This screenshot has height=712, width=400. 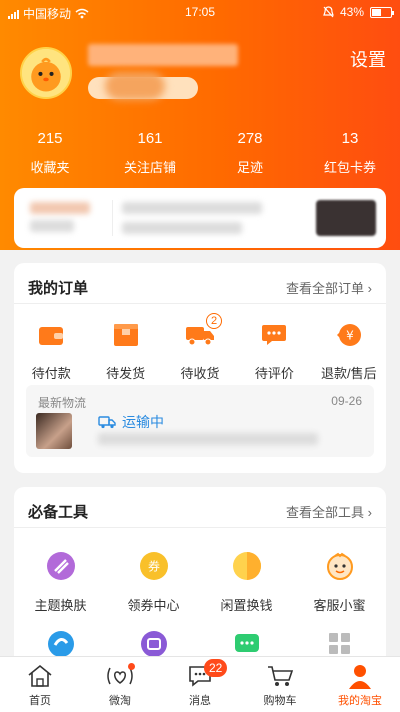 I want to click on tools-row: 主题换肤 券 领券中心 闲置换钱 客服小蜜, so click(x=200, y=581).